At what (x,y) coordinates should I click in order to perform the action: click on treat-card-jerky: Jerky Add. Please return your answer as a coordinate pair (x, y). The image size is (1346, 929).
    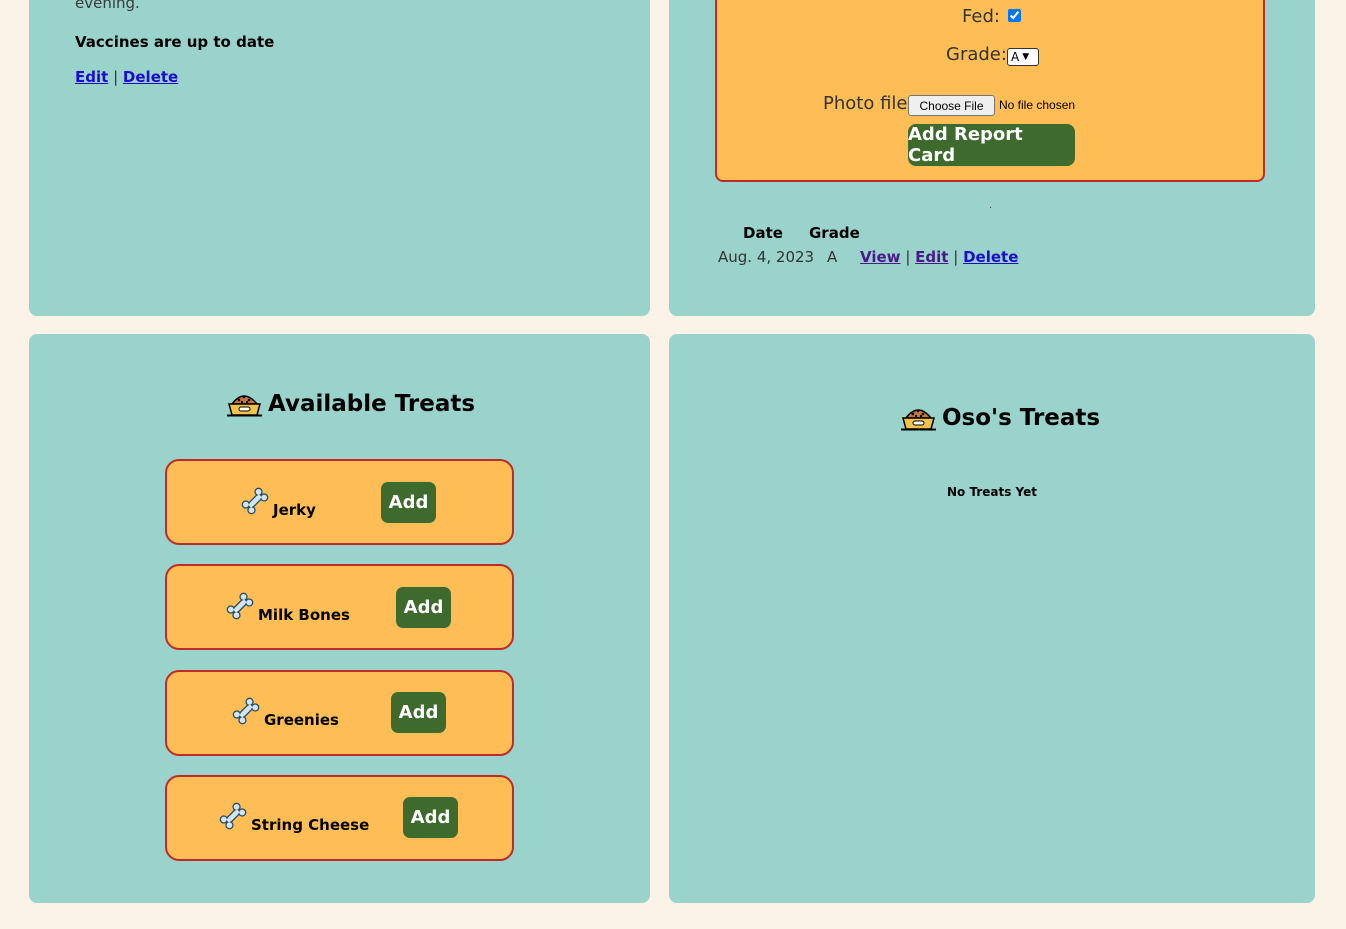
    Looking at the image, I should click on (339, 502).